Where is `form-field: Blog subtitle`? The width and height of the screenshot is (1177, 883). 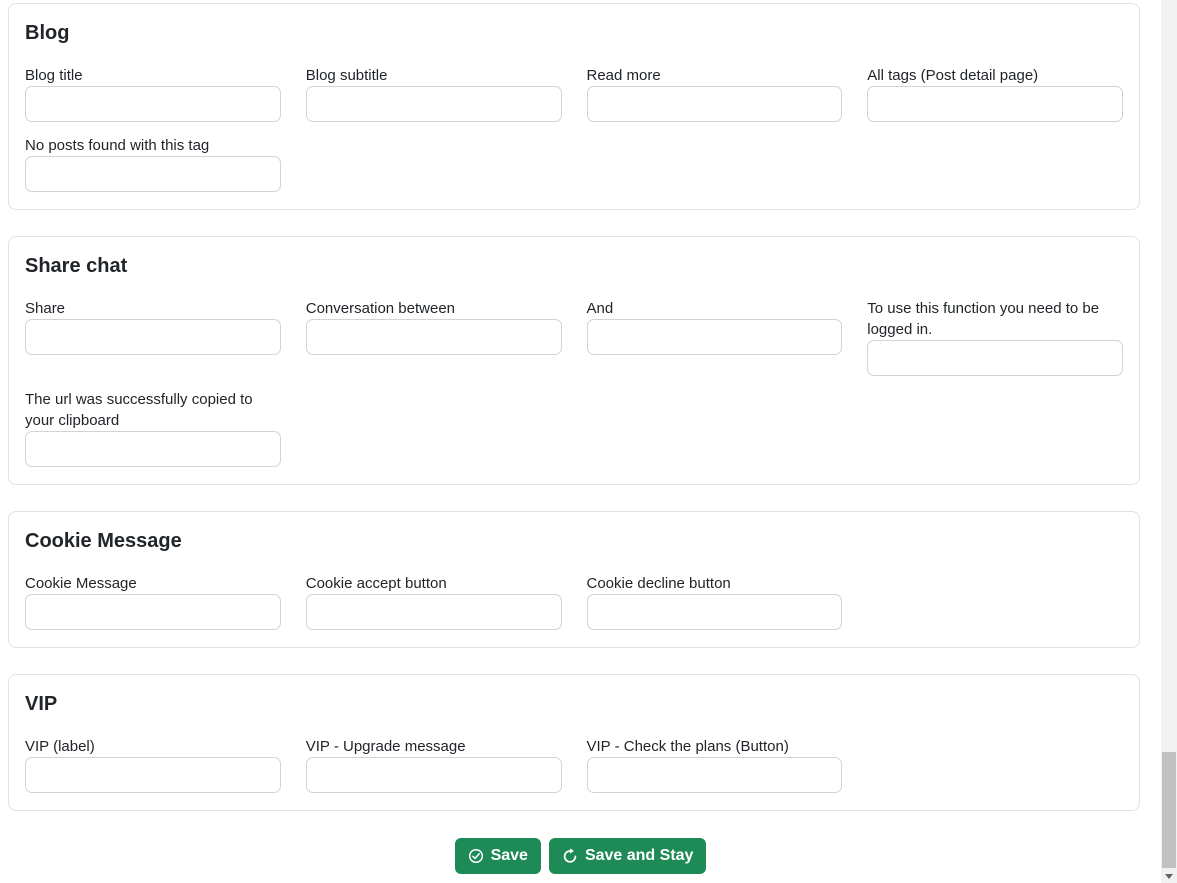 form-field: Blog subtitle is located at coordinates (433, 93).